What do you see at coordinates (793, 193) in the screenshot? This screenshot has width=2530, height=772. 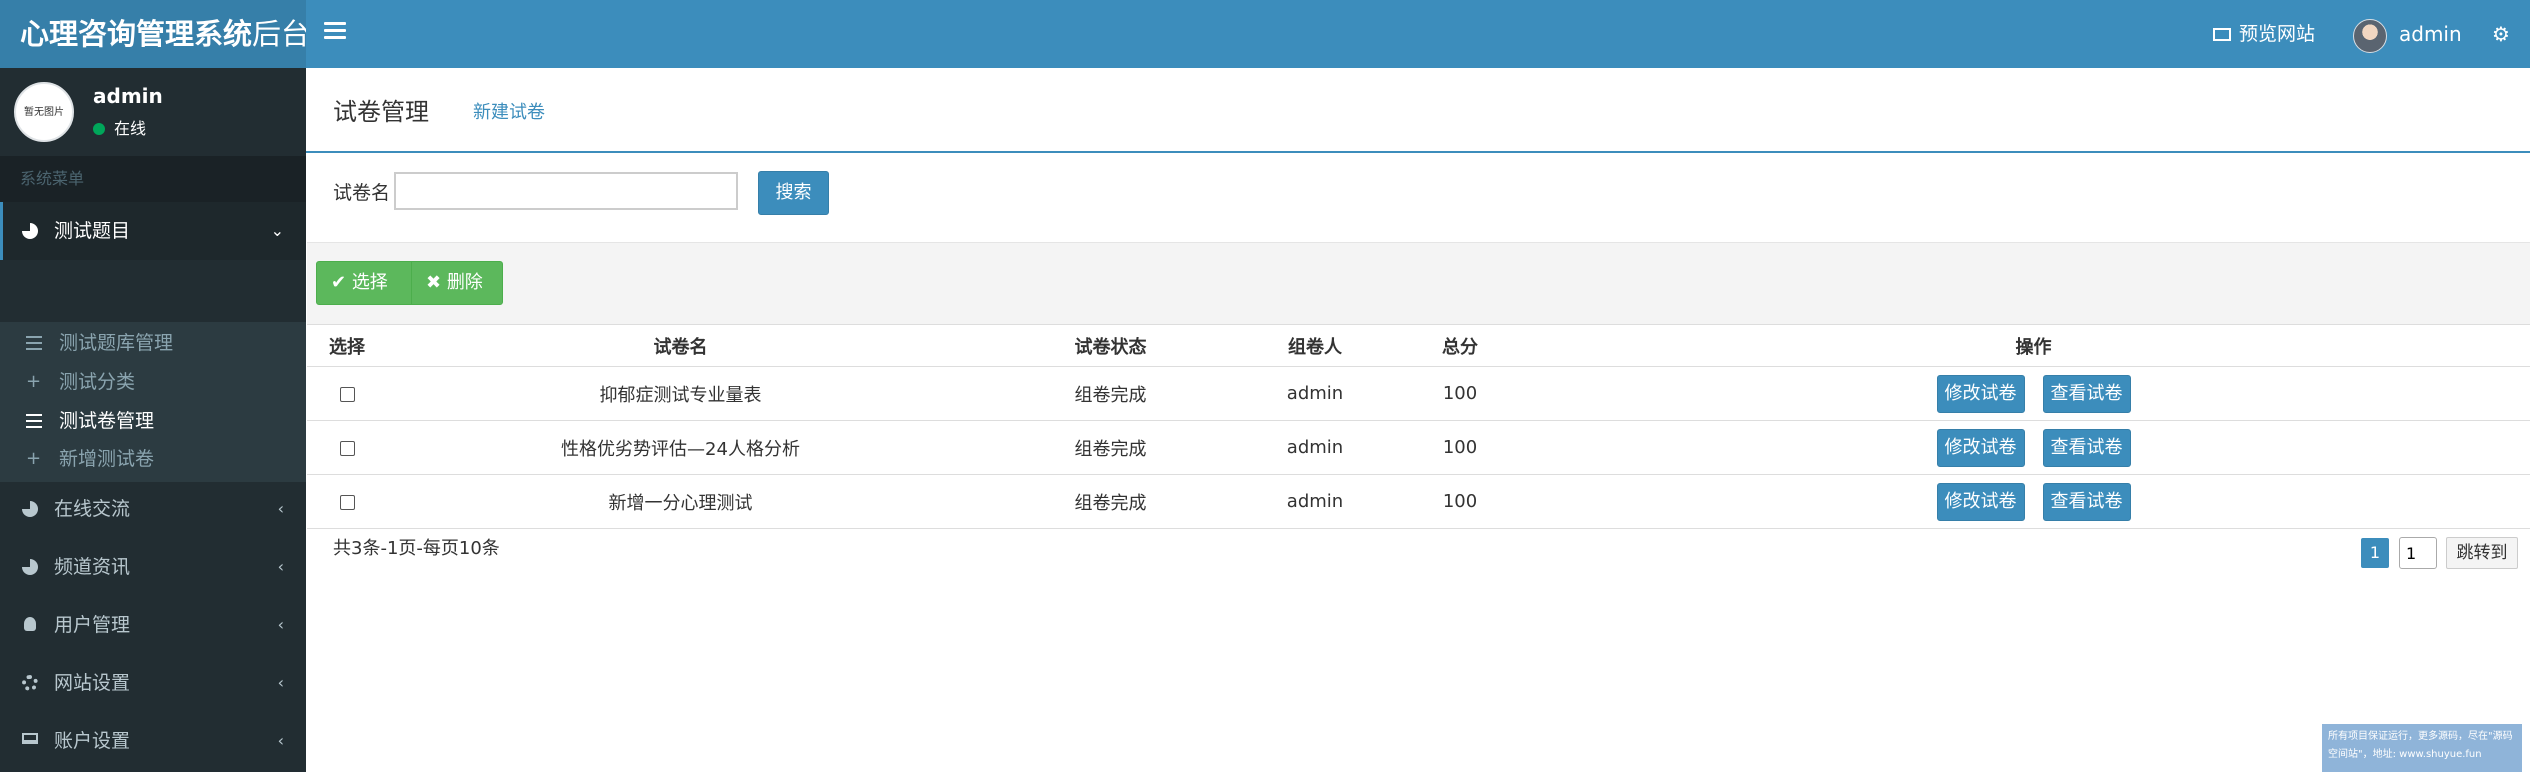 I see `search-button: 搜索` at bounding box center [793, 193].